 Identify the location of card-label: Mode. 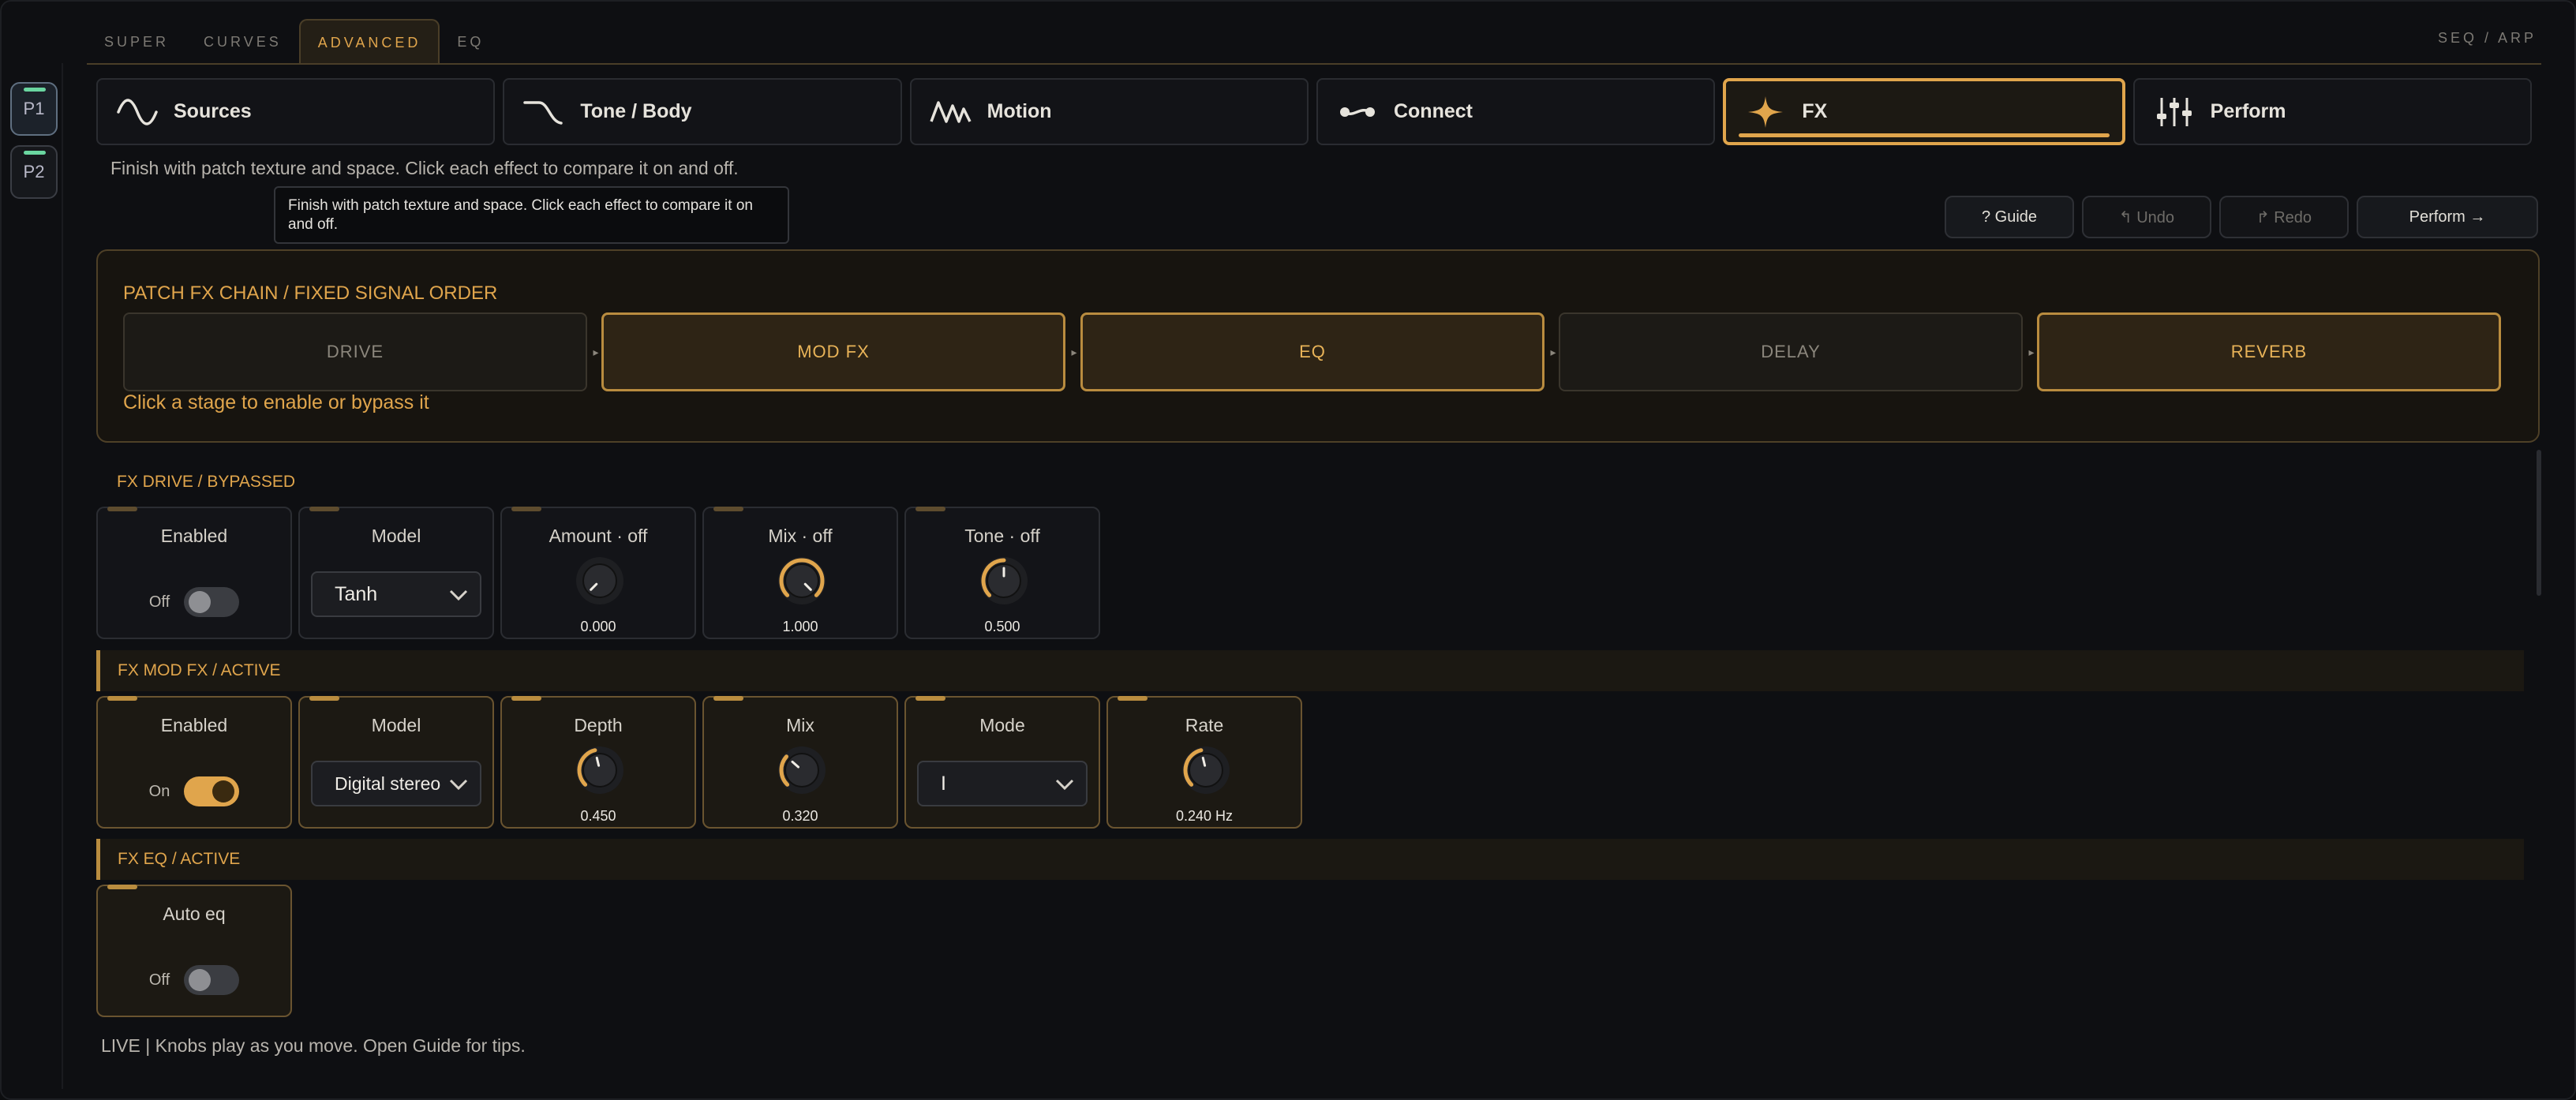
(1002, 725).